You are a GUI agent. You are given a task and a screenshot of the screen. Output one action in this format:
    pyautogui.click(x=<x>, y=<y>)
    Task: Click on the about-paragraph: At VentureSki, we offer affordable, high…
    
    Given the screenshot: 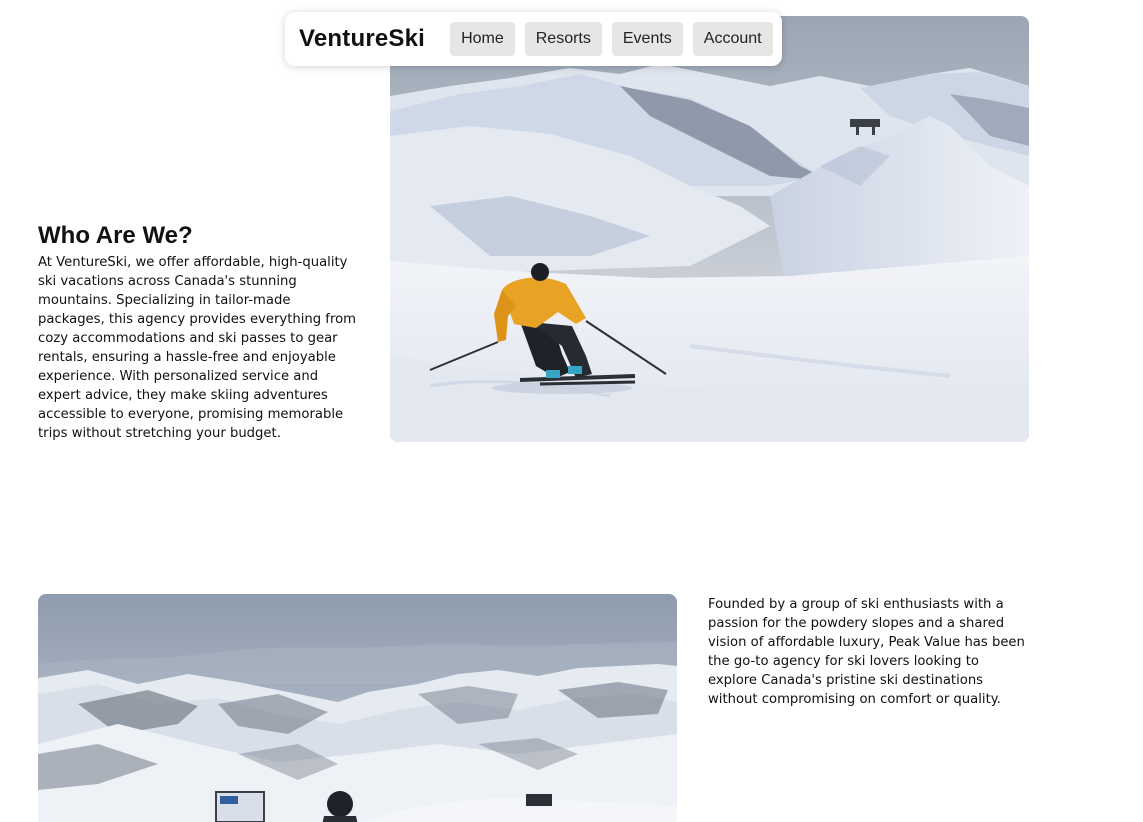 What is the action you would take?
    pyautogui.click(x=197, y=348)
    